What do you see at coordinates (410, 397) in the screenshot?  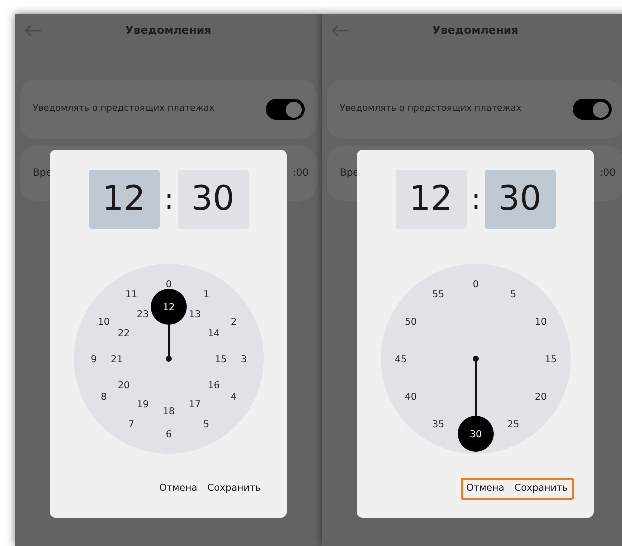 I see `dial-number: 40` at bounding box center [410, 397].